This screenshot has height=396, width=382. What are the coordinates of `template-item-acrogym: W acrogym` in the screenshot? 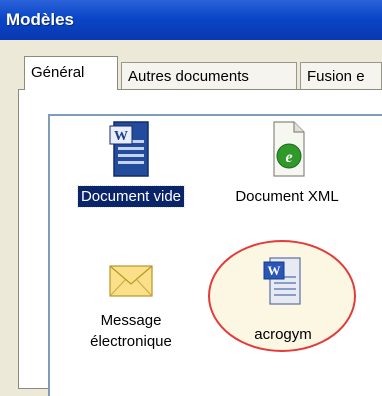 It's located at (283, 298).